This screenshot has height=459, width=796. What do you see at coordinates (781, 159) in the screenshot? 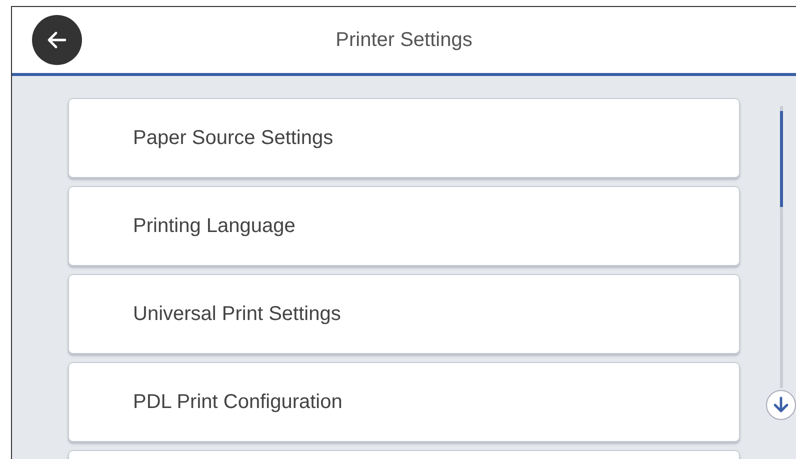
I see `scrollbar-thumb` at bounding box center [781, 159].